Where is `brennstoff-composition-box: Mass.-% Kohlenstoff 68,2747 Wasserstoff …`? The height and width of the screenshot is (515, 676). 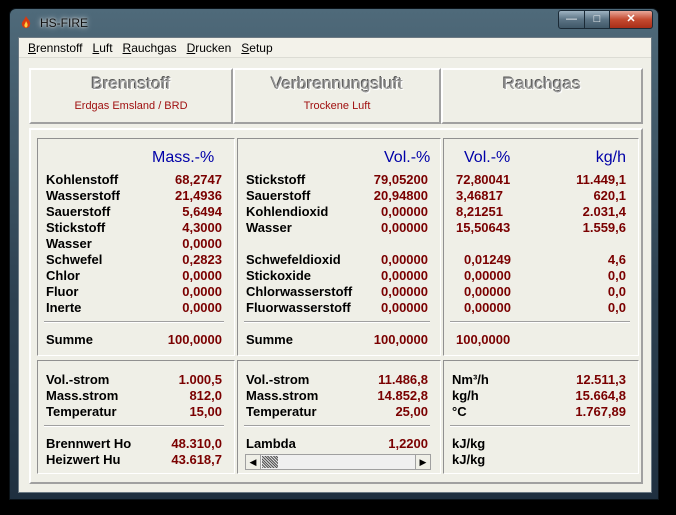
brennstoff-composition-box: Mass.-% Kohlenstoff 68,2747 Wasserstoff … is located at coordinates (136, 247).